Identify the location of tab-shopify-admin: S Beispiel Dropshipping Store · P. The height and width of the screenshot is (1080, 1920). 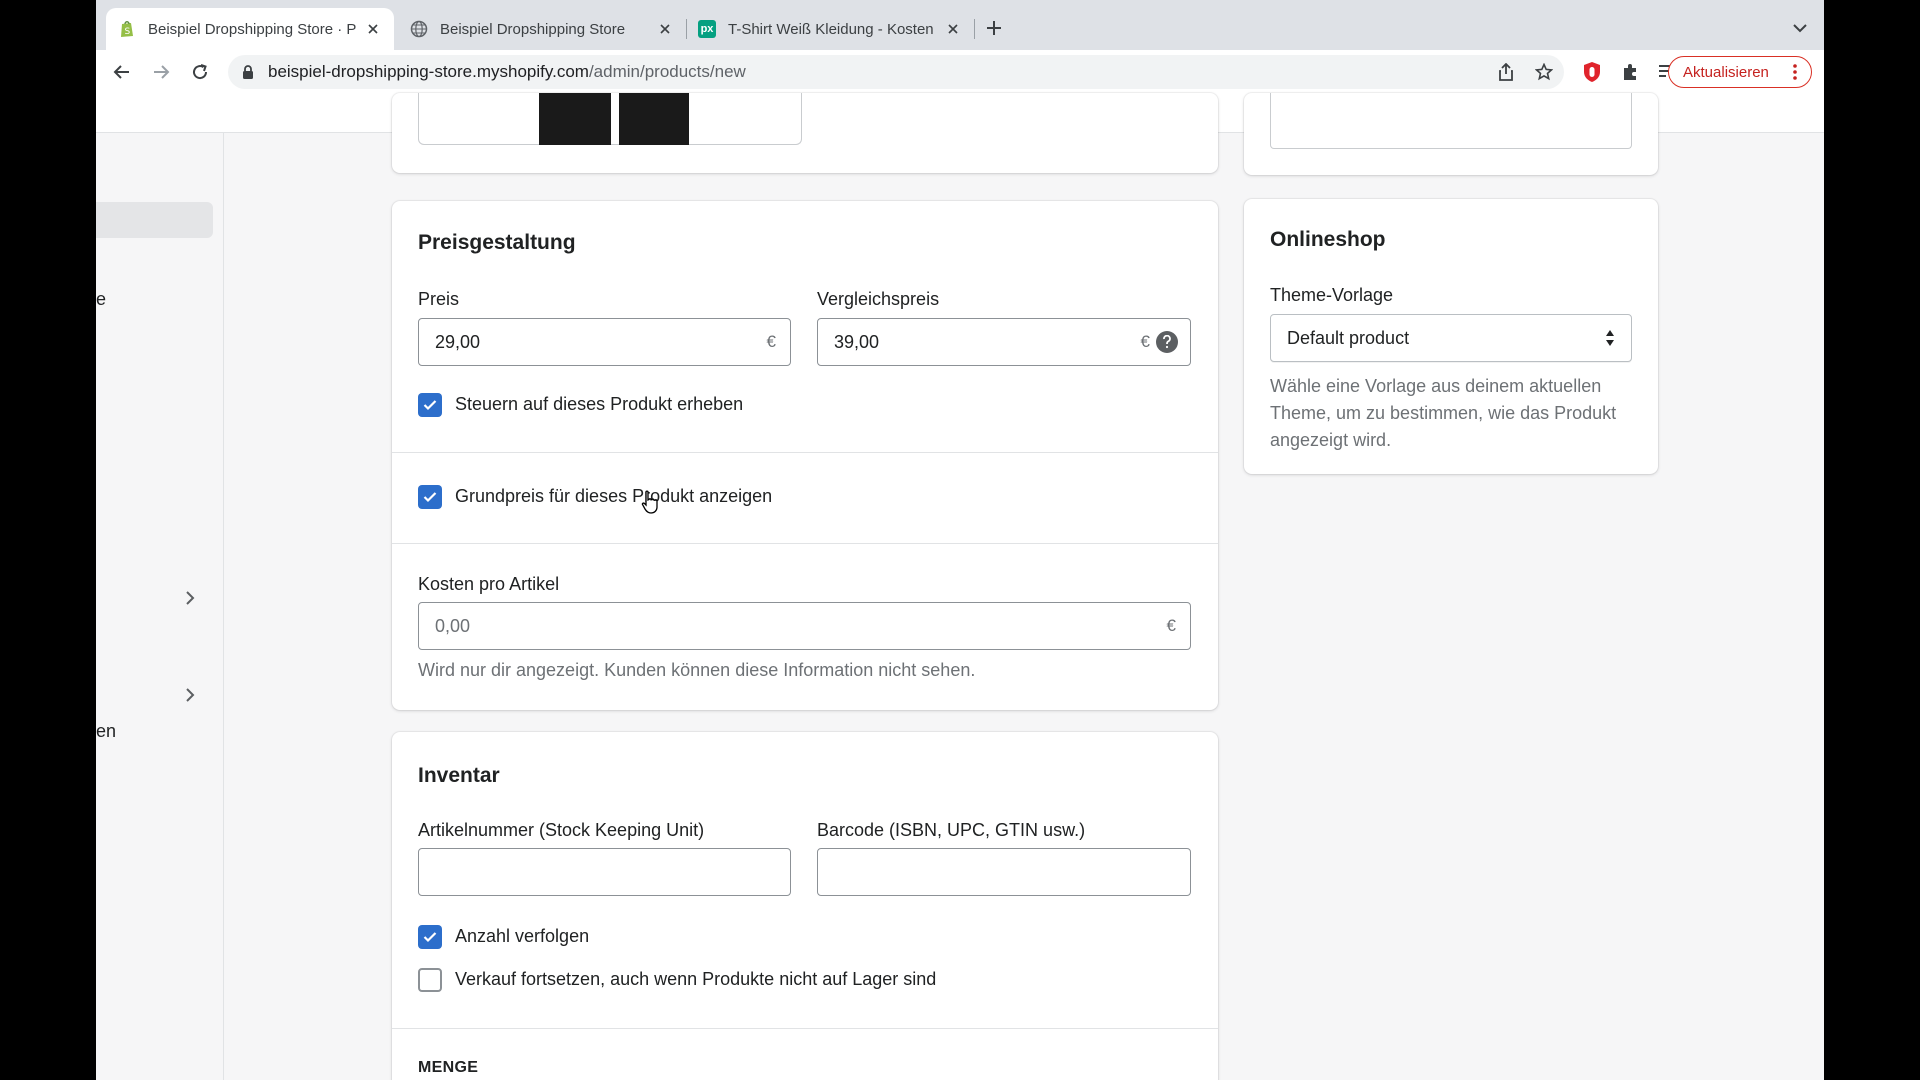
(250, 29).